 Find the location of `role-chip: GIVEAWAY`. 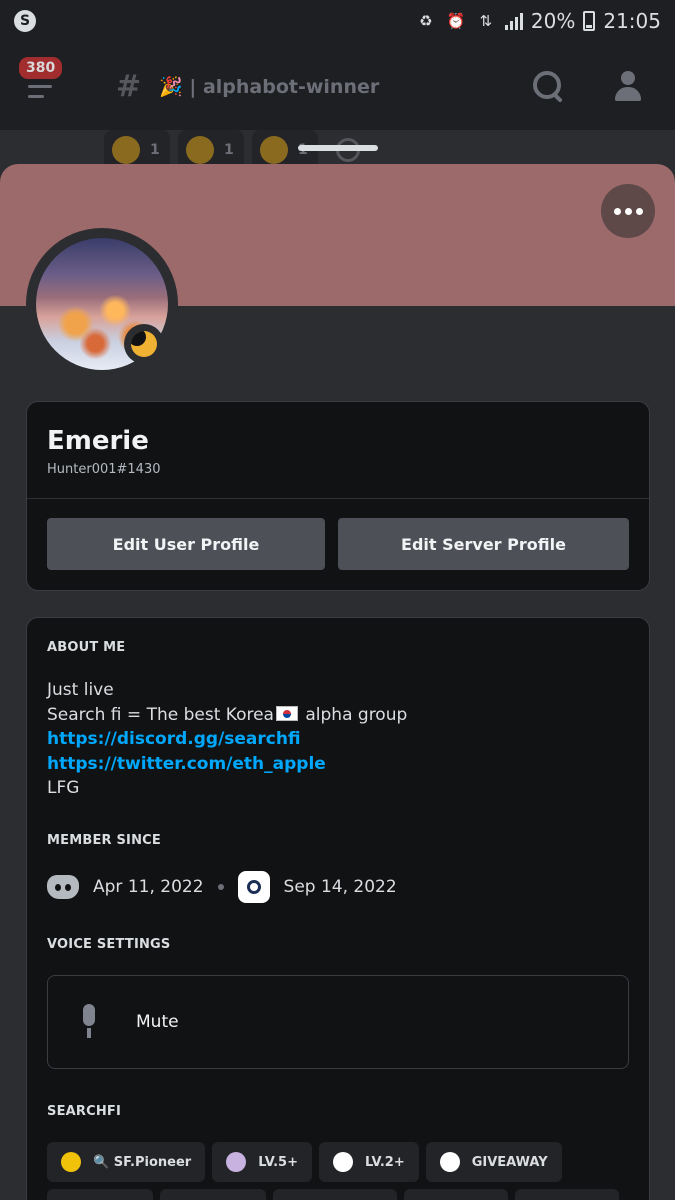

role-chip: GIVEAWAY is located at coordinates (493, 1162).